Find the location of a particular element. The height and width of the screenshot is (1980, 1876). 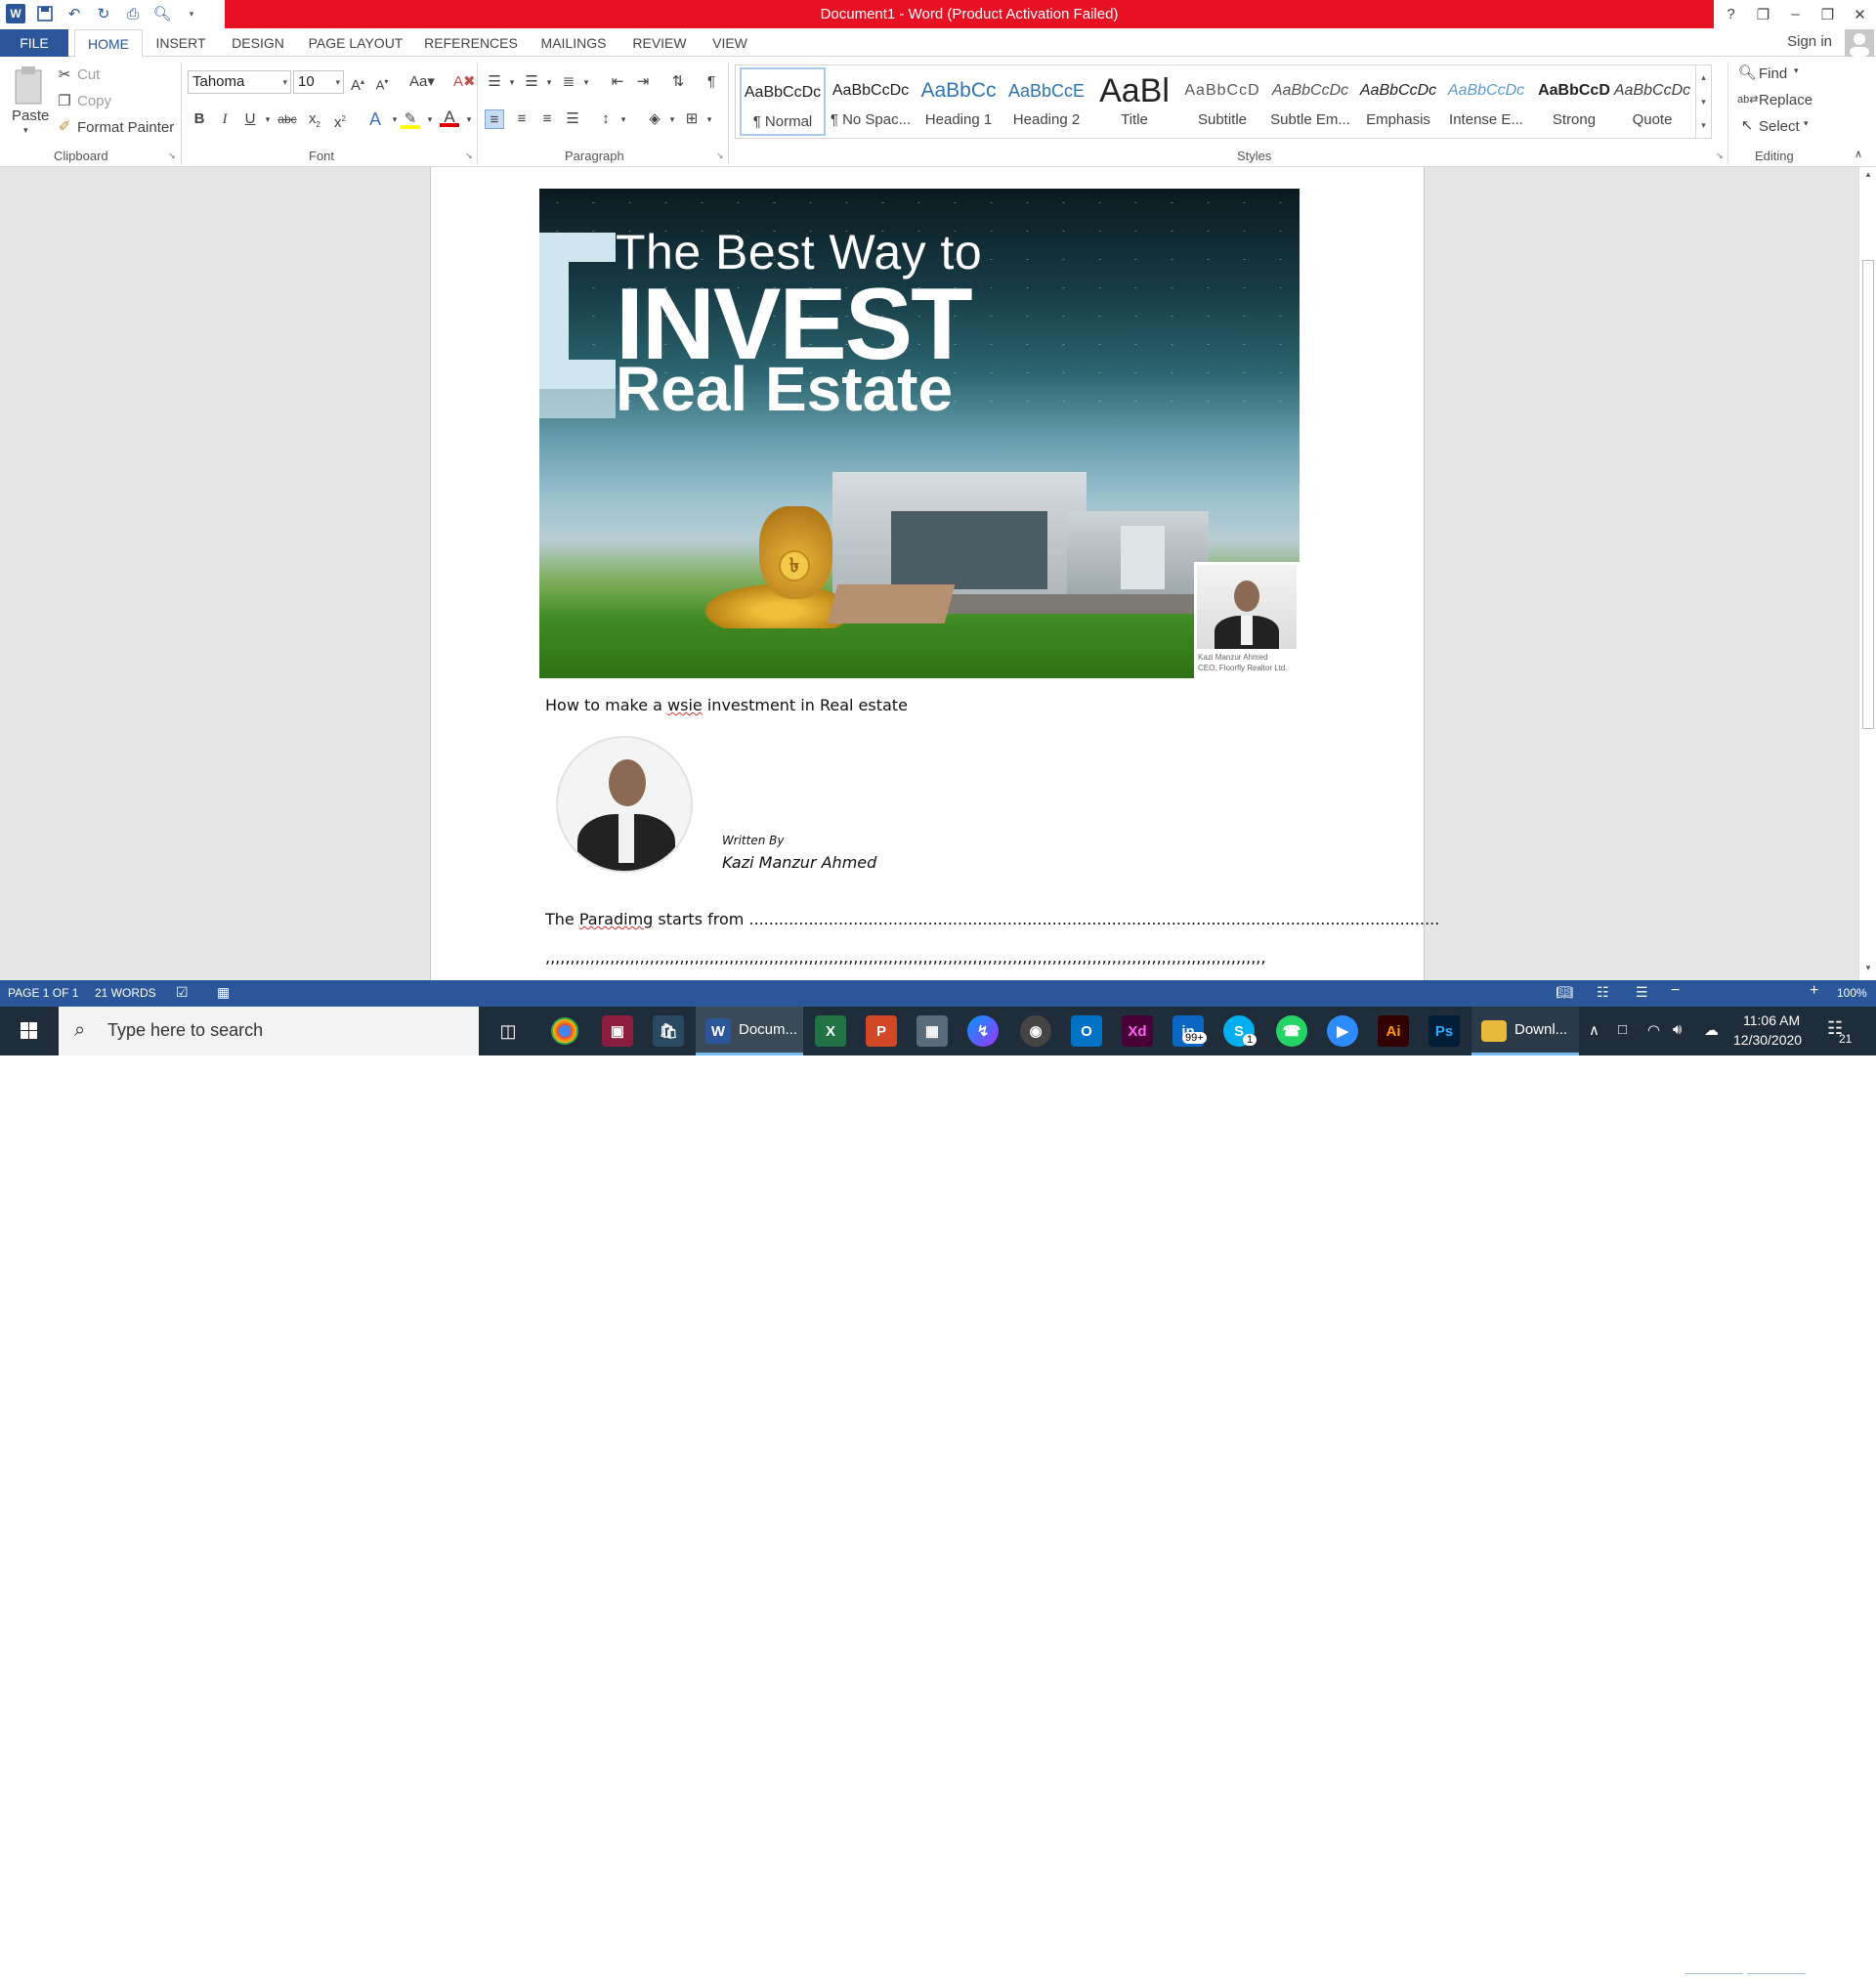

zoom-in-icon: + is located at coordinates (1814, 991).